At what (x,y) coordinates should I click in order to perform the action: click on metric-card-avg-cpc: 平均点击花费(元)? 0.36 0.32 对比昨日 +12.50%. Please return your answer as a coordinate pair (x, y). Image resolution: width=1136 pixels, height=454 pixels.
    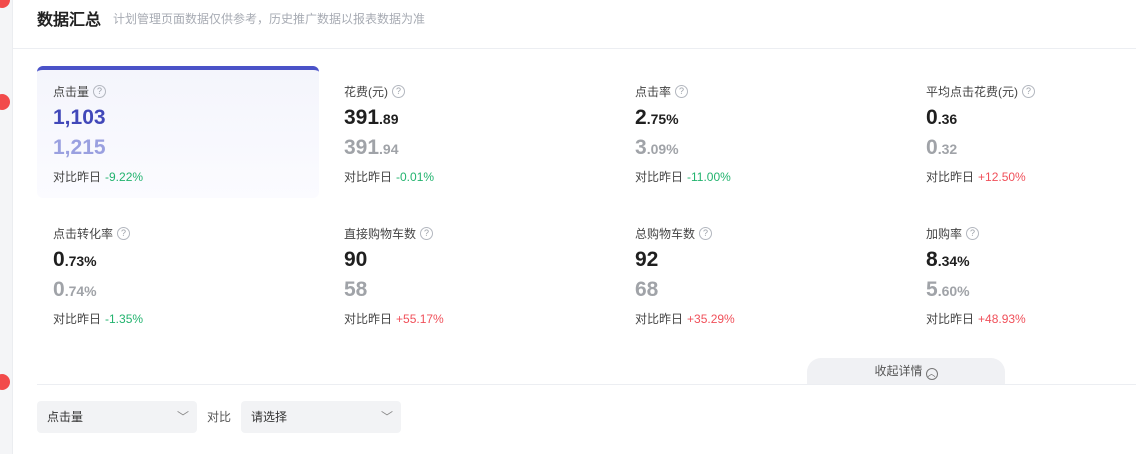
    Looking at the image, I should click on (1023, 132).